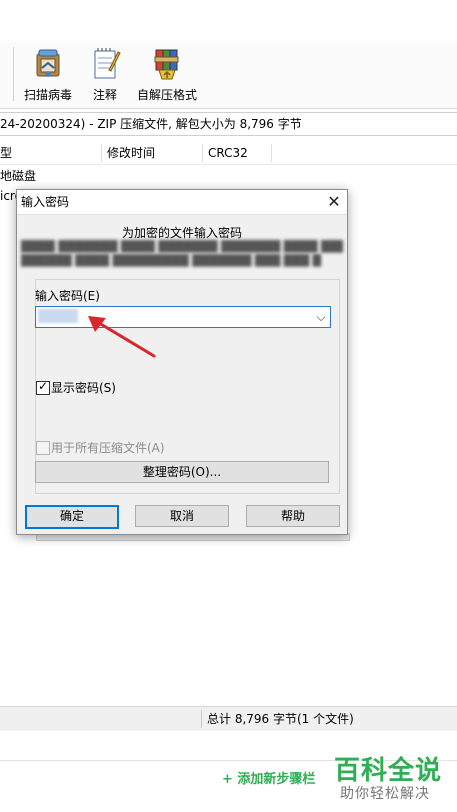  What do you see at coordinates (181, 233) in the screenshot?
I see `dialog-heading: 为加密的文件输入密码` at bounding box center [181, 233].